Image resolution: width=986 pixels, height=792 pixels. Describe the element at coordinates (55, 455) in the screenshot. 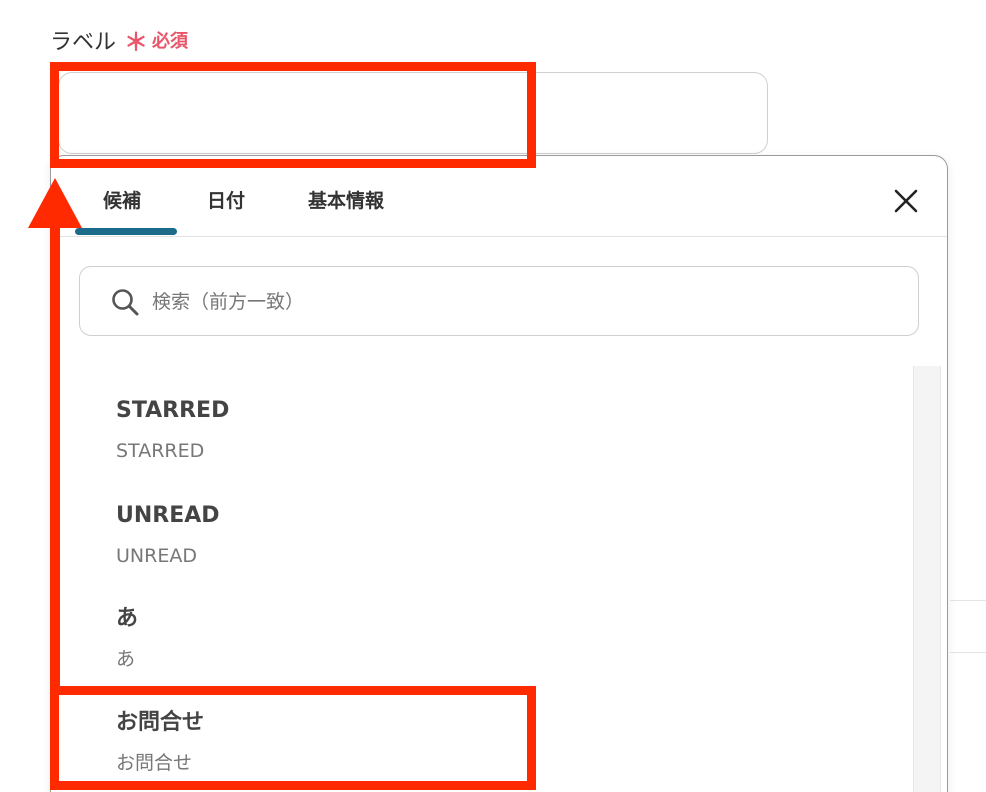

I see `annotation-arrow-shaft` at that location.